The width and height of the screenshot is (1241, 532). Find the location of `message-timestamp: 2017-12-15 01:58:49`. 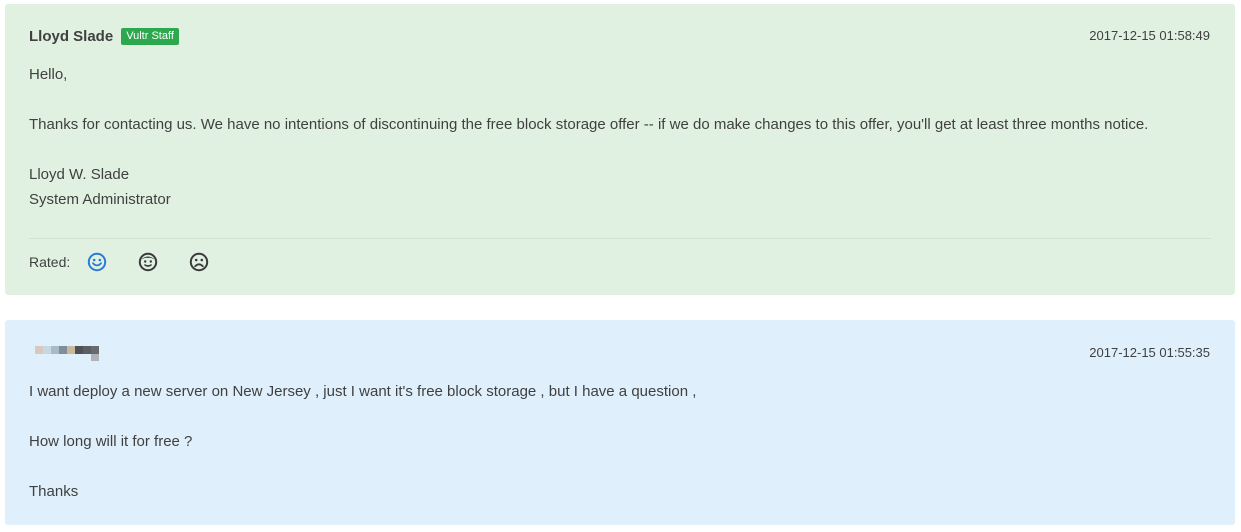

message-timestamp: 2017-12-15 01:58:49 is located at coordinates (1149, 35).